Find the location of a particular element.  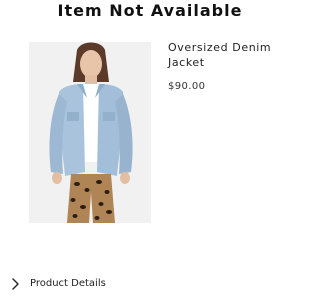

chevron-right-icon is located at coordinates (15, 284).